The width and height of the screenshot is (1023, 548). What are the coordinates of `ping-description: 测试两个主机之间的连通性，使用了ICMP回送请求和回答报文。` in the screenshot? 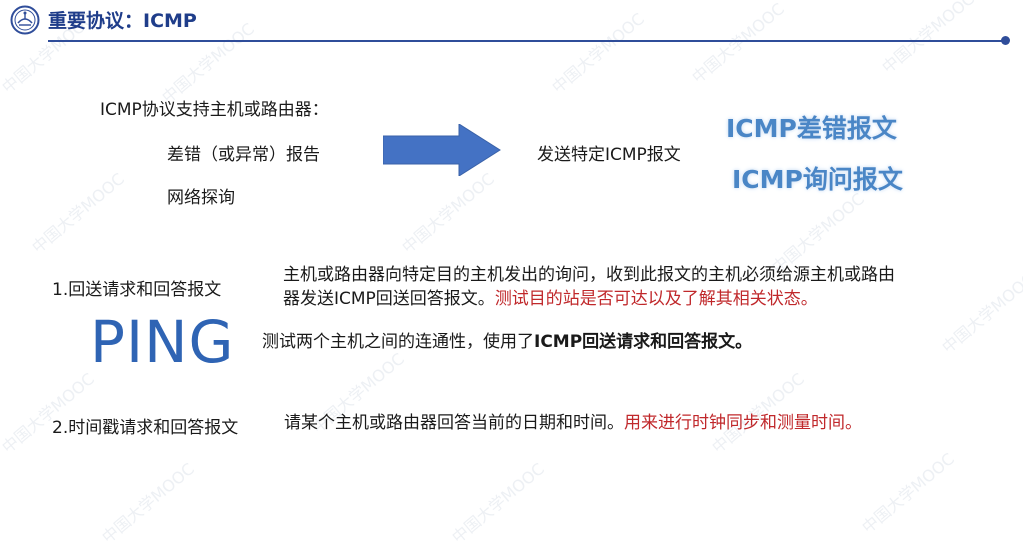 It's located at (507, 342).